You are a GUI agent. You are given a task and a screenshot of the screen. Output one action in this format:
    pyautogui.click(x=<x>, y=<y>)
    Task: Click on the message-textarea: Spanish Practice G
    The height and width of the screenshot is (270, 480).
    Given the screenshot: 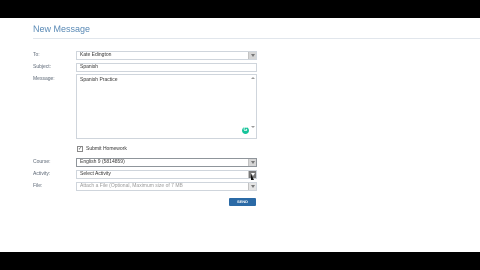 What is the action you would take?
    pyautogui.click(x=166, y=106)
    